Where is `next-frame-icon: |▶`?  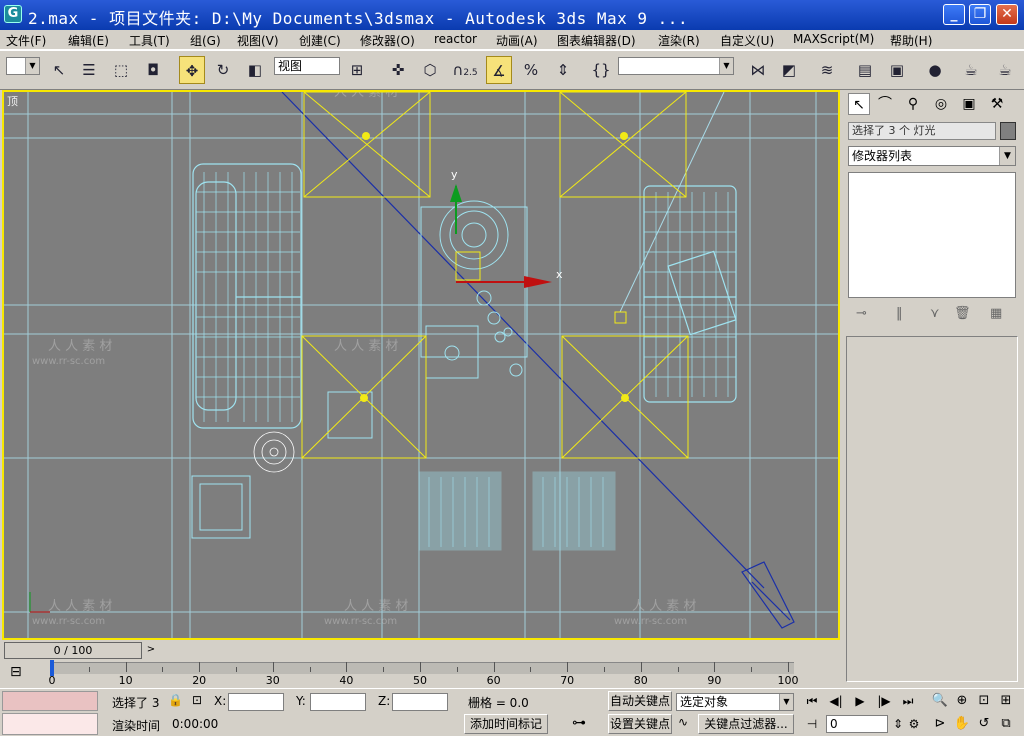
next-frame-icon: |▶ is located at coordinates (884, 701).